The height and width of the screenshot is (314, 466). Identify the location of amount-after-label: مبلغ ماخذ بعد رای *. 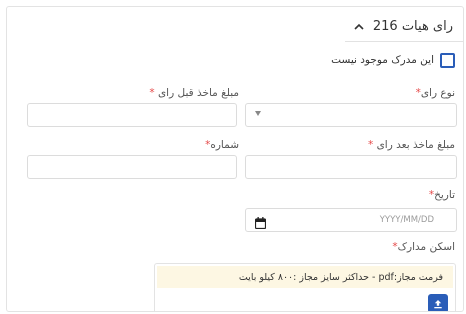
(411, 145).